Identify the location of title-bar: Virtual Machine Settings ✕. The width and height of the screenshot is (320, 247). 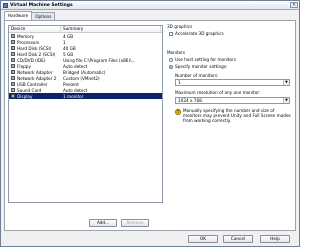
(150, 5).